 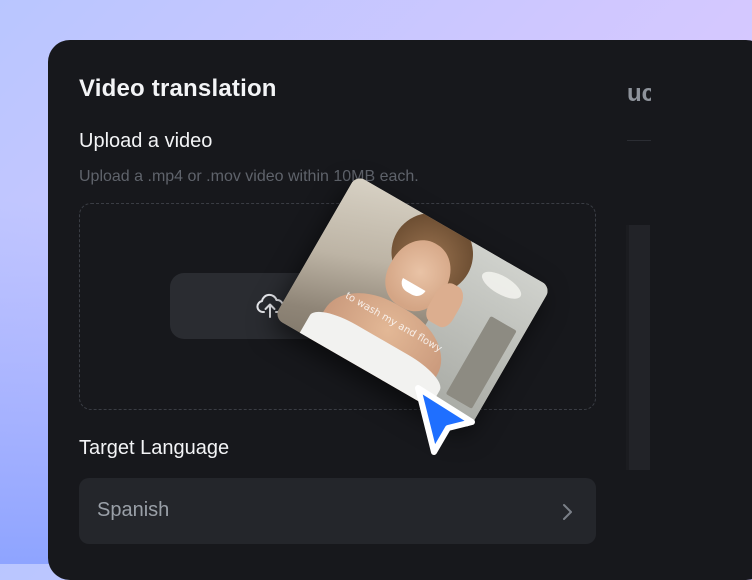 What do you see at coordinates (178, 88) in the screenshot?
I see `page-title: Video translation` at bounding box center [178, 88].